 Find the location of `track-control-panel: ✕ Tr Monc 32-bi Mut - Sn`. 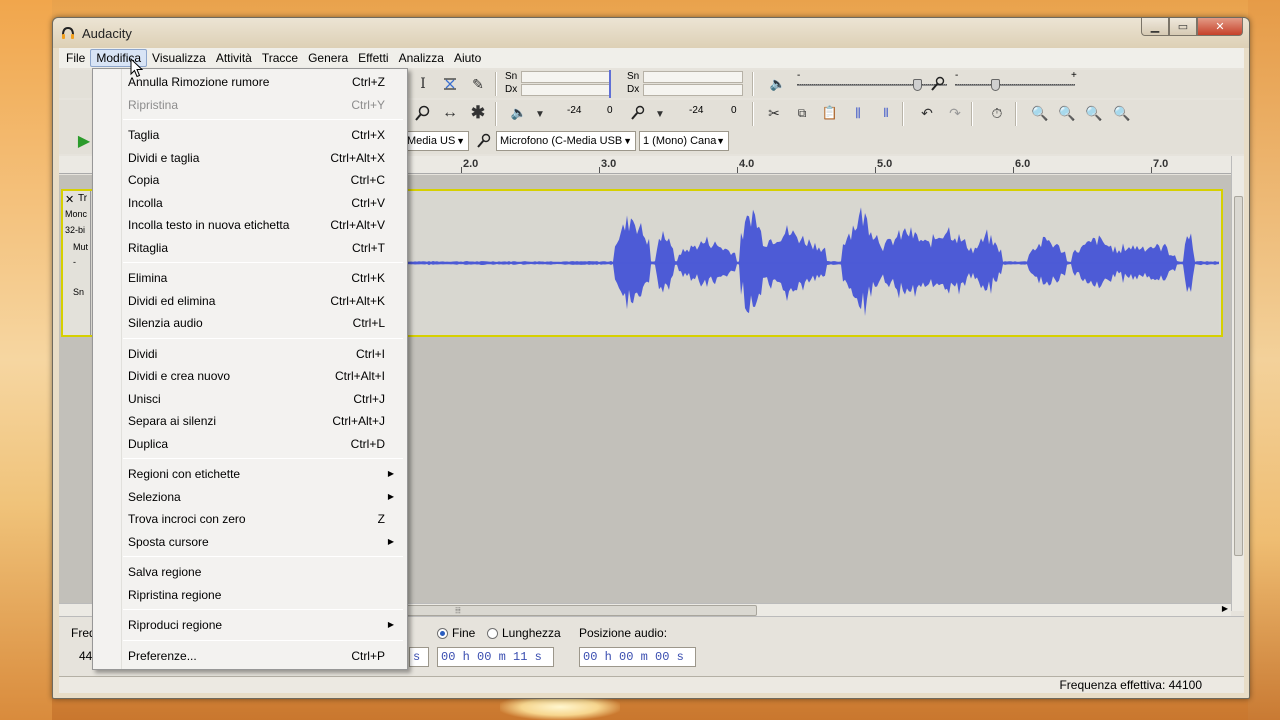

track-control-panel: ✕ Tr Monc 32-bi Mut - Sn is located at coordinates (77, 263).